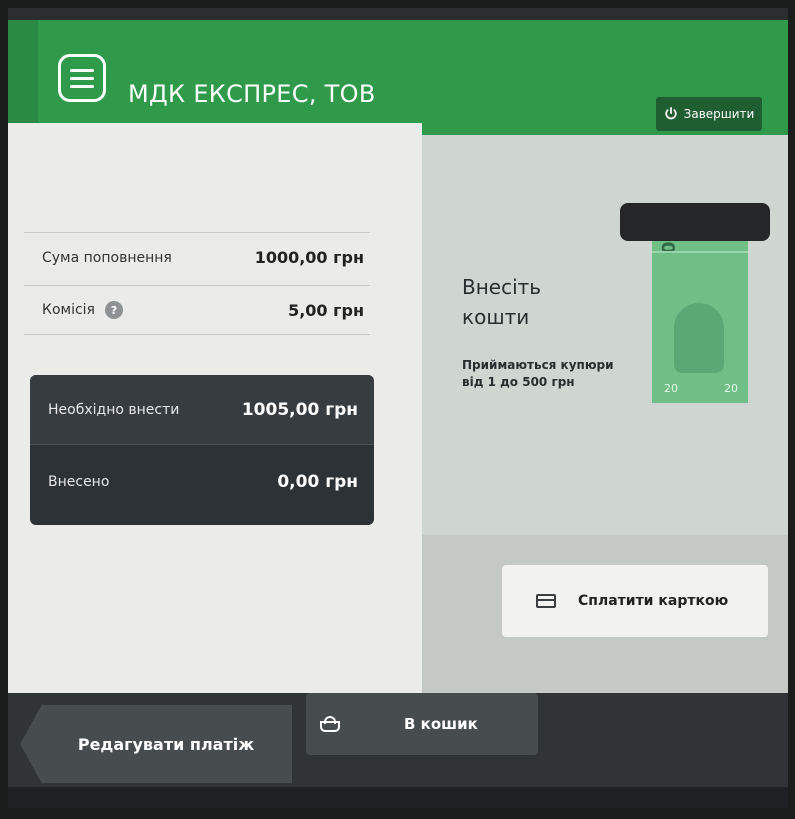  I want to click on banknote-illustration: 20 20 20, so click(700, 313).